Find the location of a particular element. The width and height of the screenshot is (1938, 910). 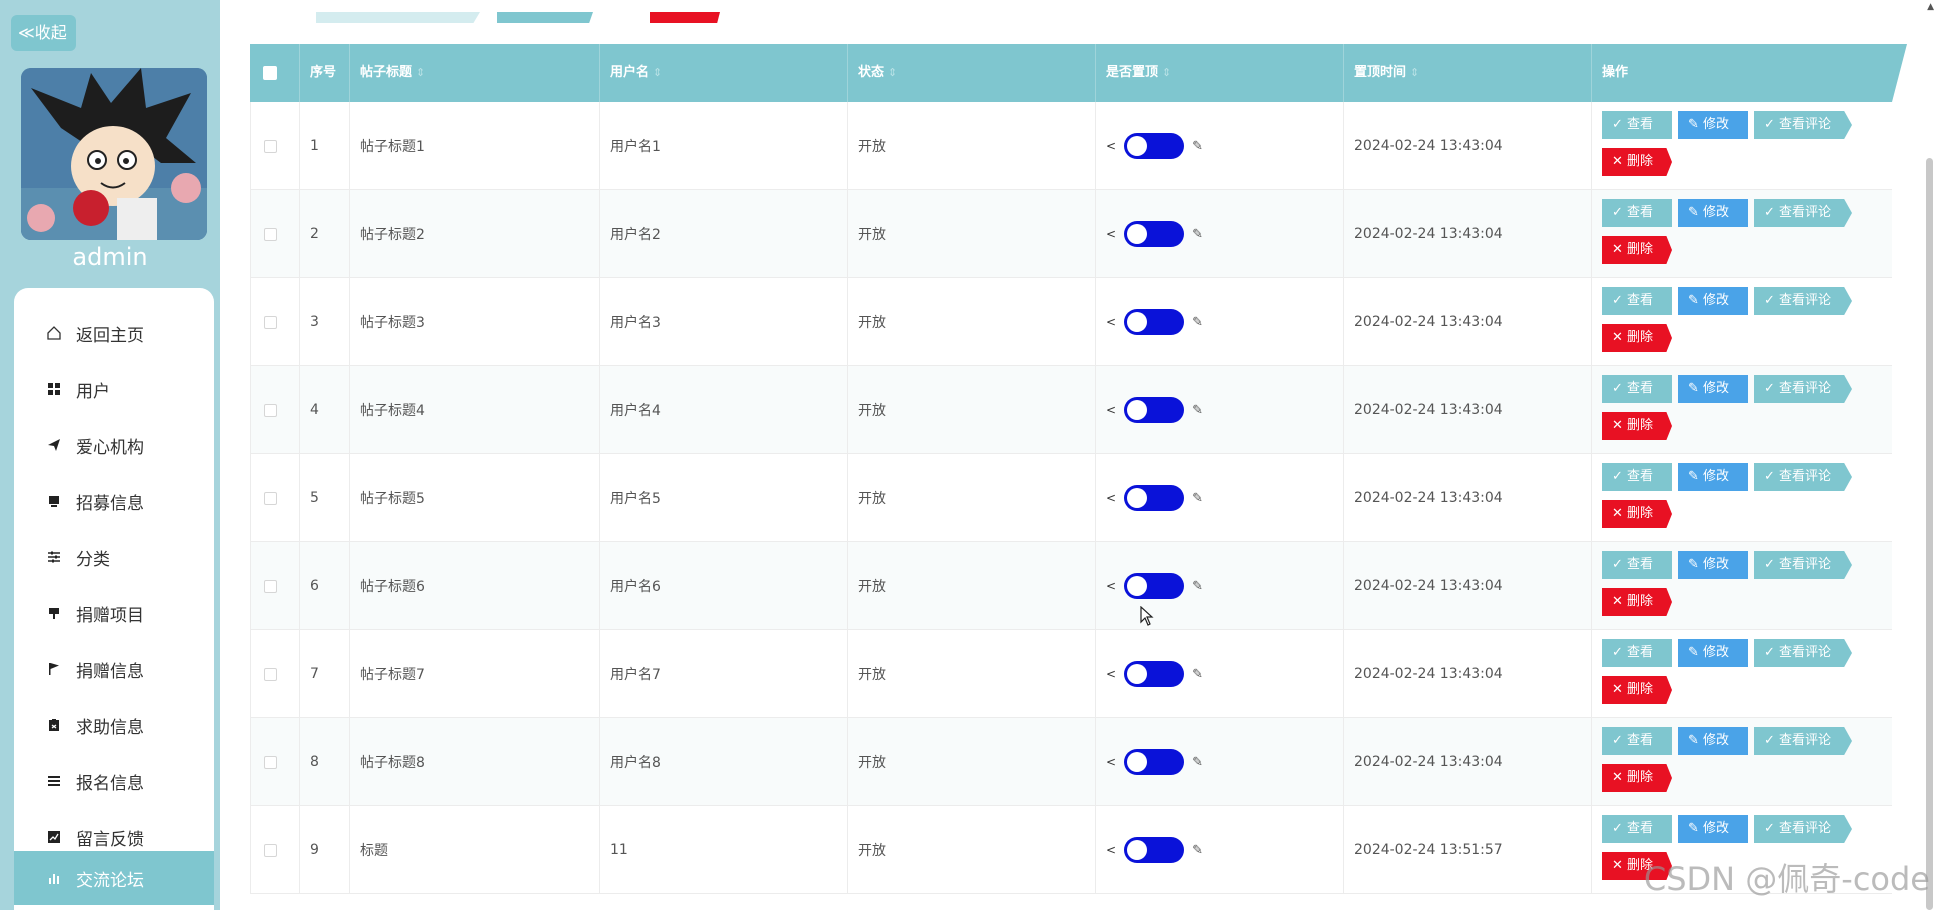

header-title: 帖子标题 ⇕ is located at coordinates (475, 73).